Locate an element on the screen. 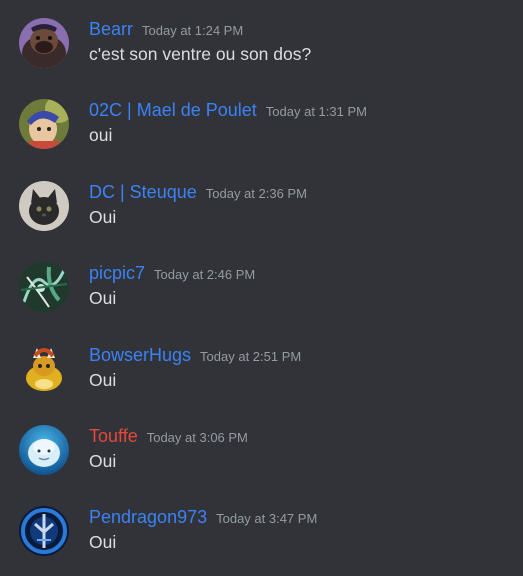 The image size is (523, 576). message-timestamp: Today at 2:51 PM is located at coordinates (251, 356).